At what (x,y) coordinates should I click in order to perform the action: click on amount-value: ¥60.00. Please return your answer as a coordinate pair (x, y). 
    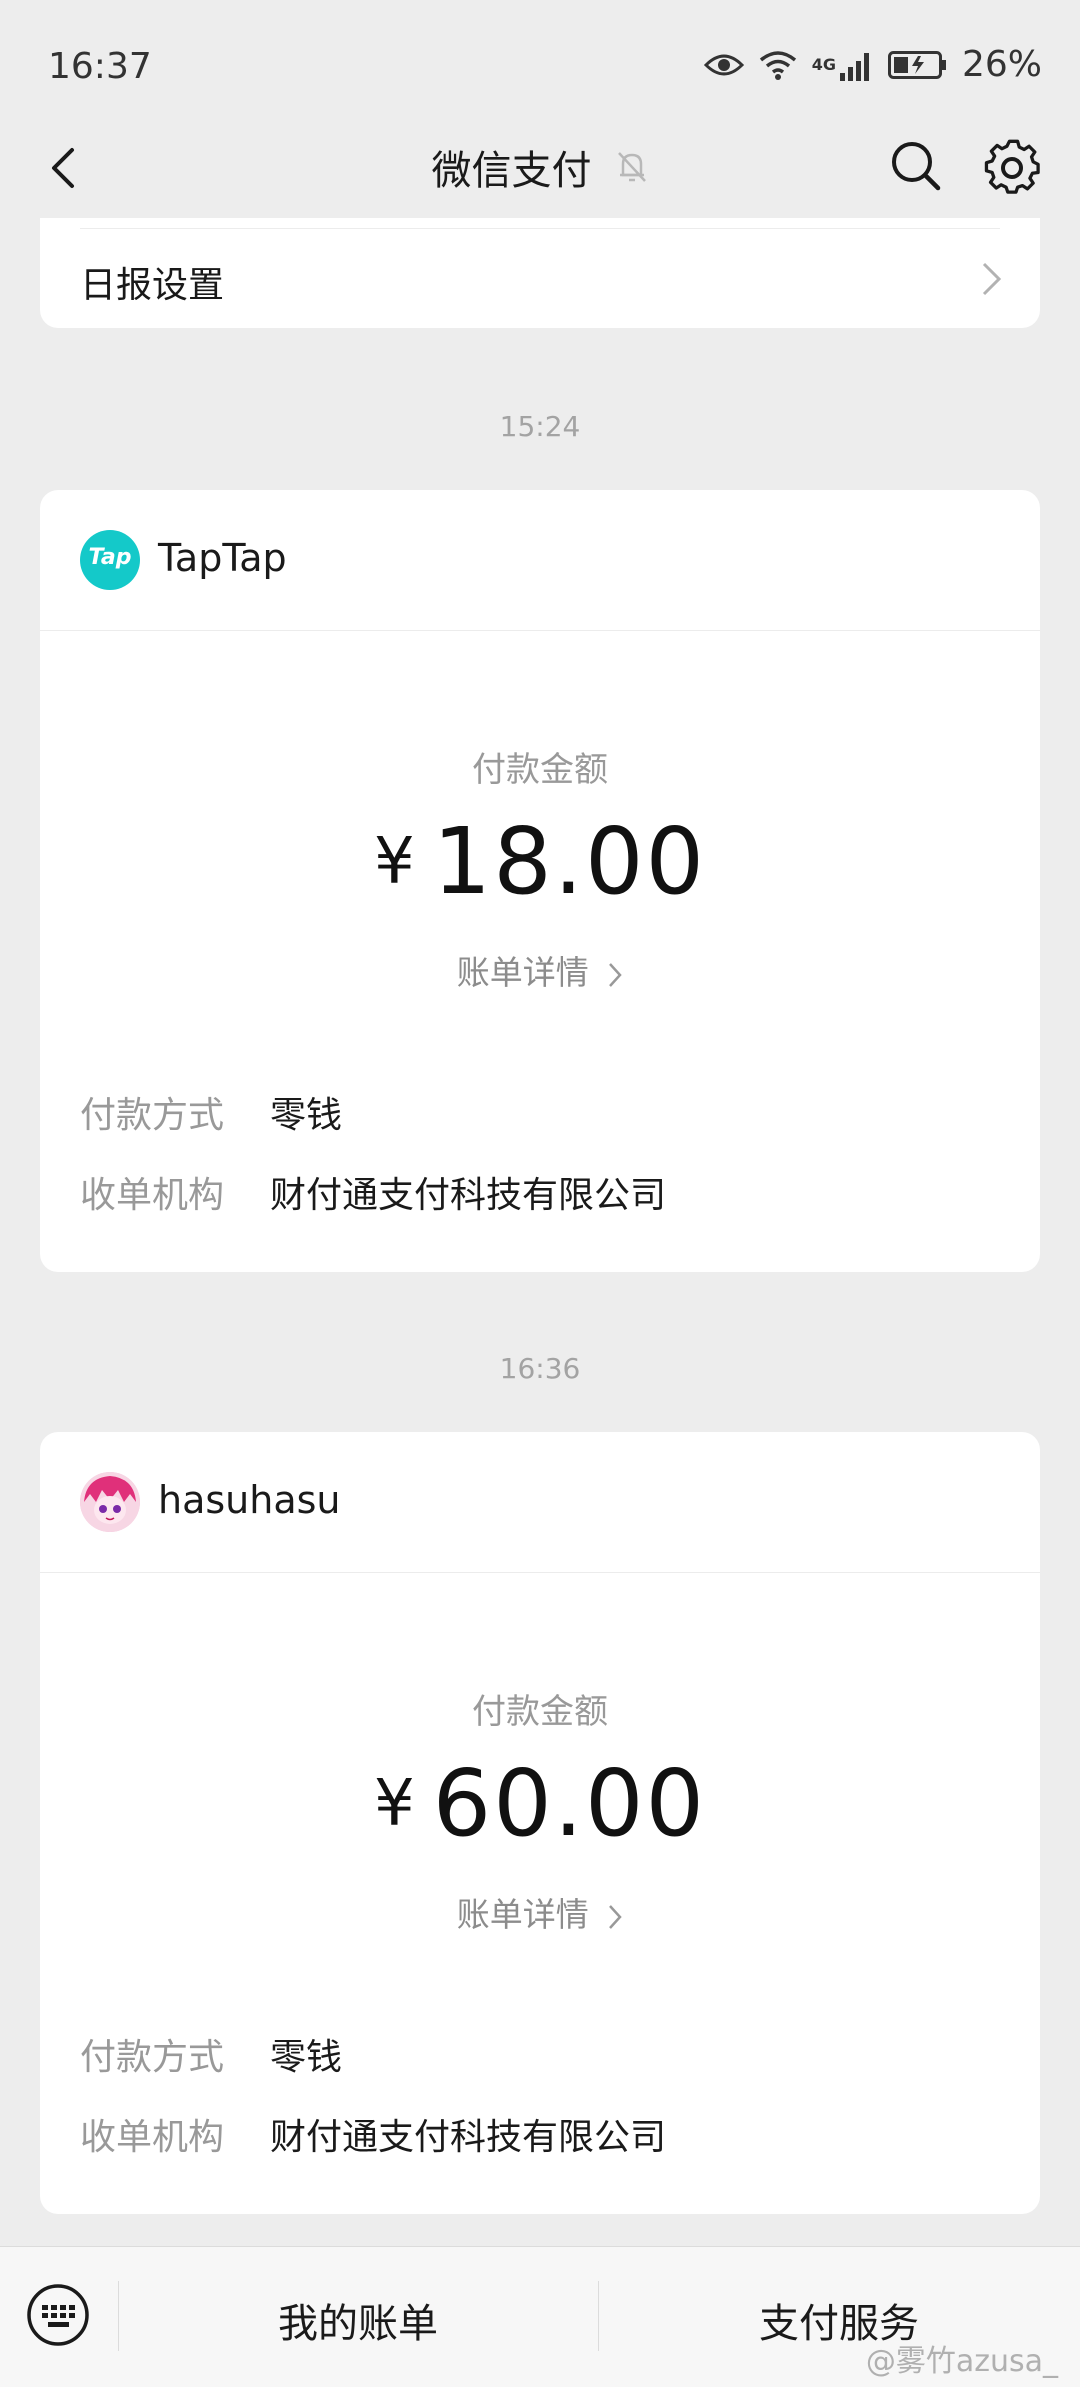
    Looking at the image, I should click on (540, 1803).